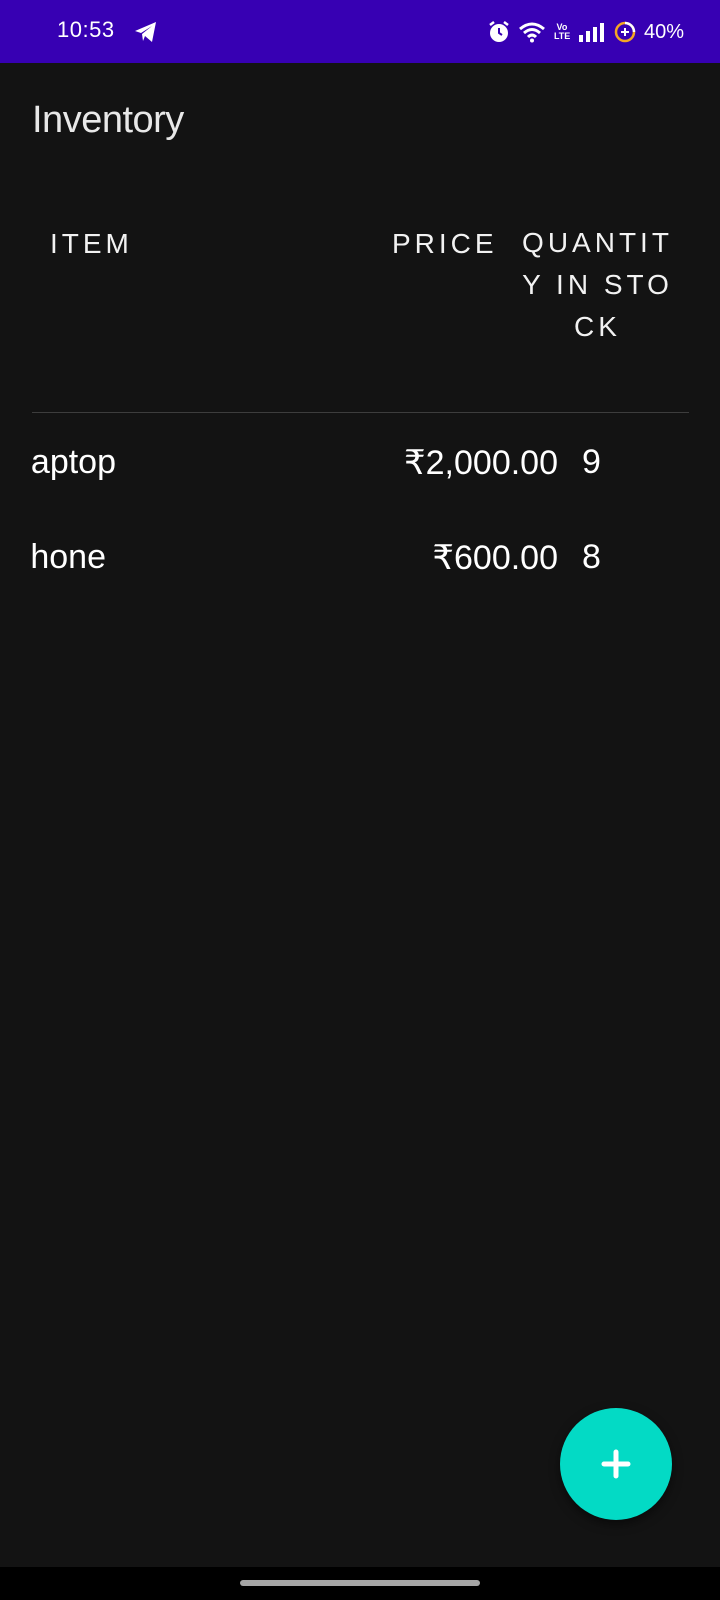 Image resolution: width=720 pixels, height=1600 pixels. I want to click on status-time: 10:53, so click(86, 29).